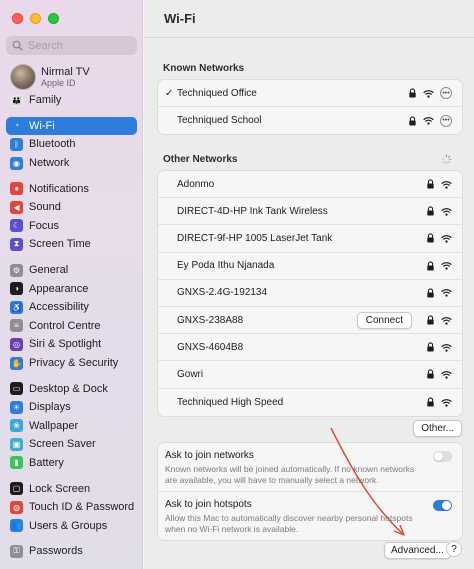 The height and width of the screenshot is (569, 474). I want to click on sidebar-item-users-groups: 👥 Users & Groups, so click(71, 525).